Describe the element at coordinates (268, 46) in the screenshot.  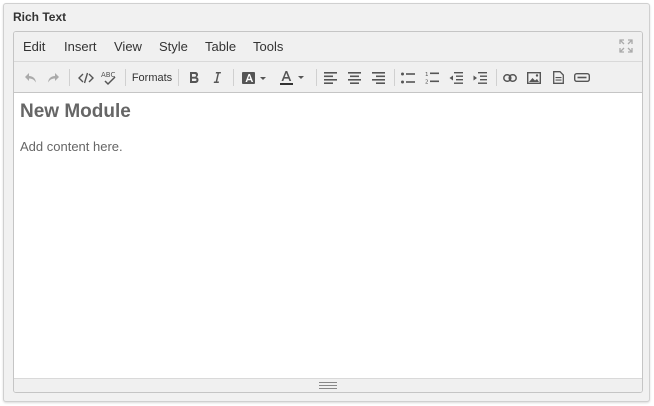
I see `menu-tools: Tools` at that location.